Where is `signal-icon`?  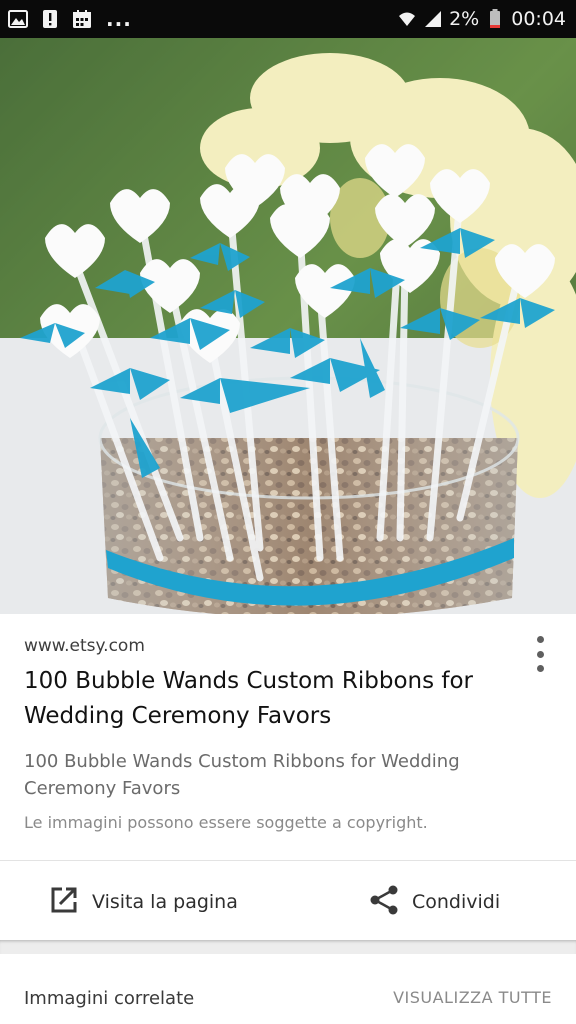 signal-icon is located at coordinates (433, 19).